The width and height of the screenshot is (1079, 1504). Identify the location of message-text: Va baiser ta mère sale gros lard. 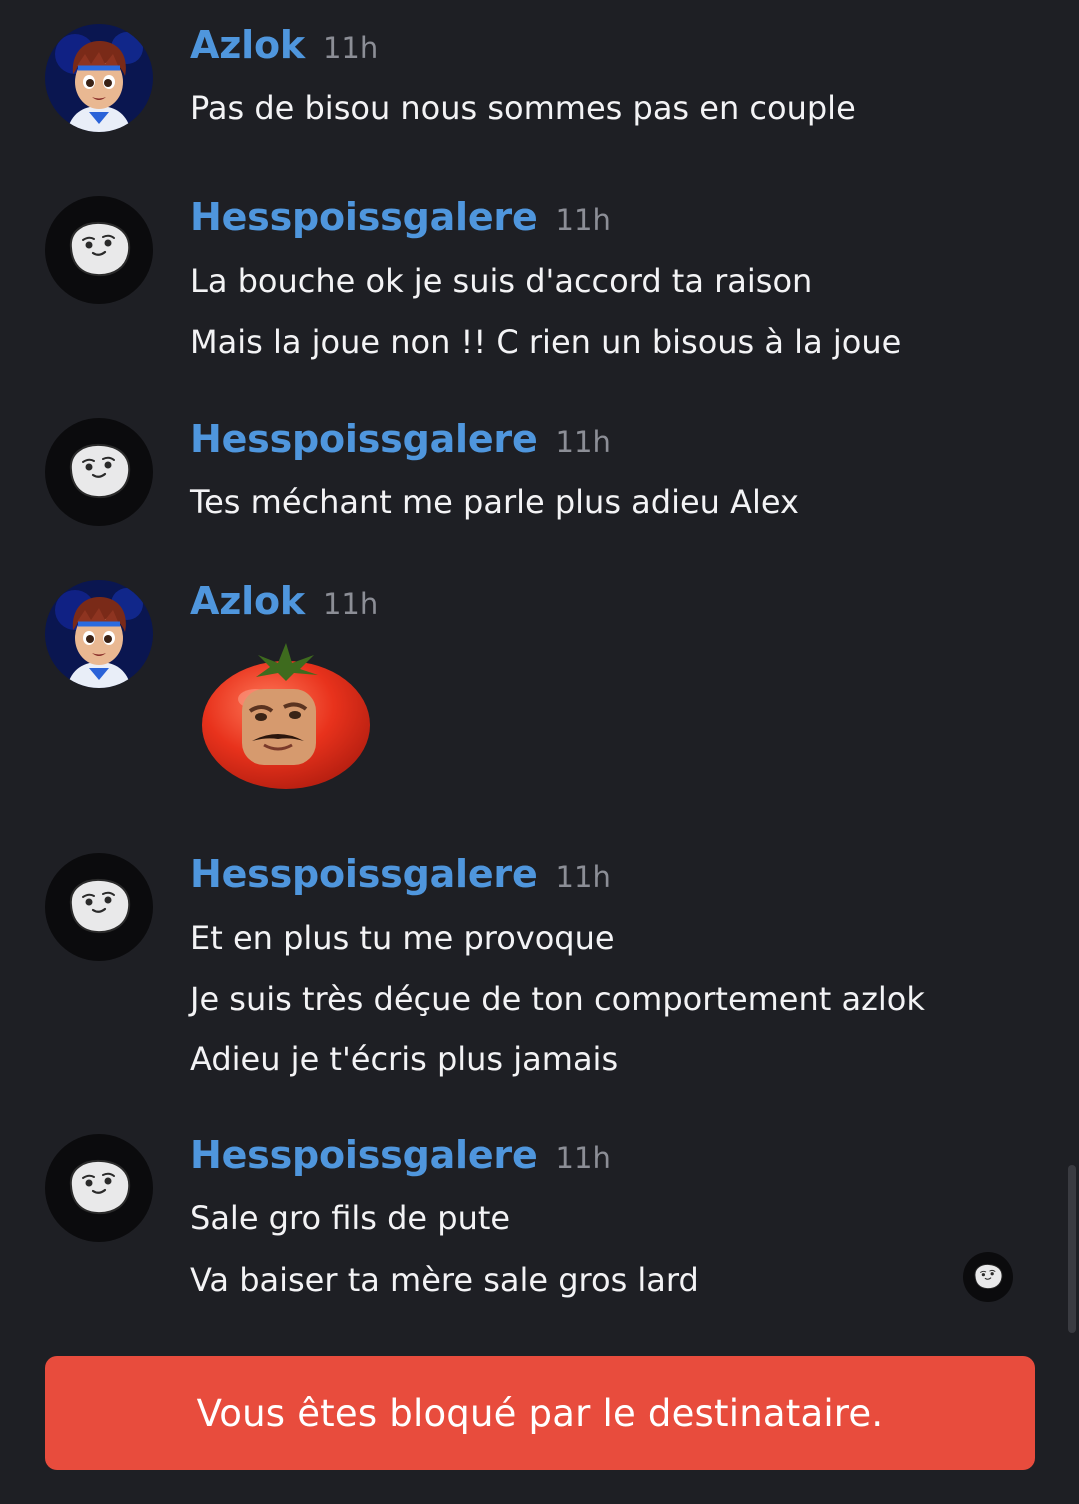
(444, 1280).